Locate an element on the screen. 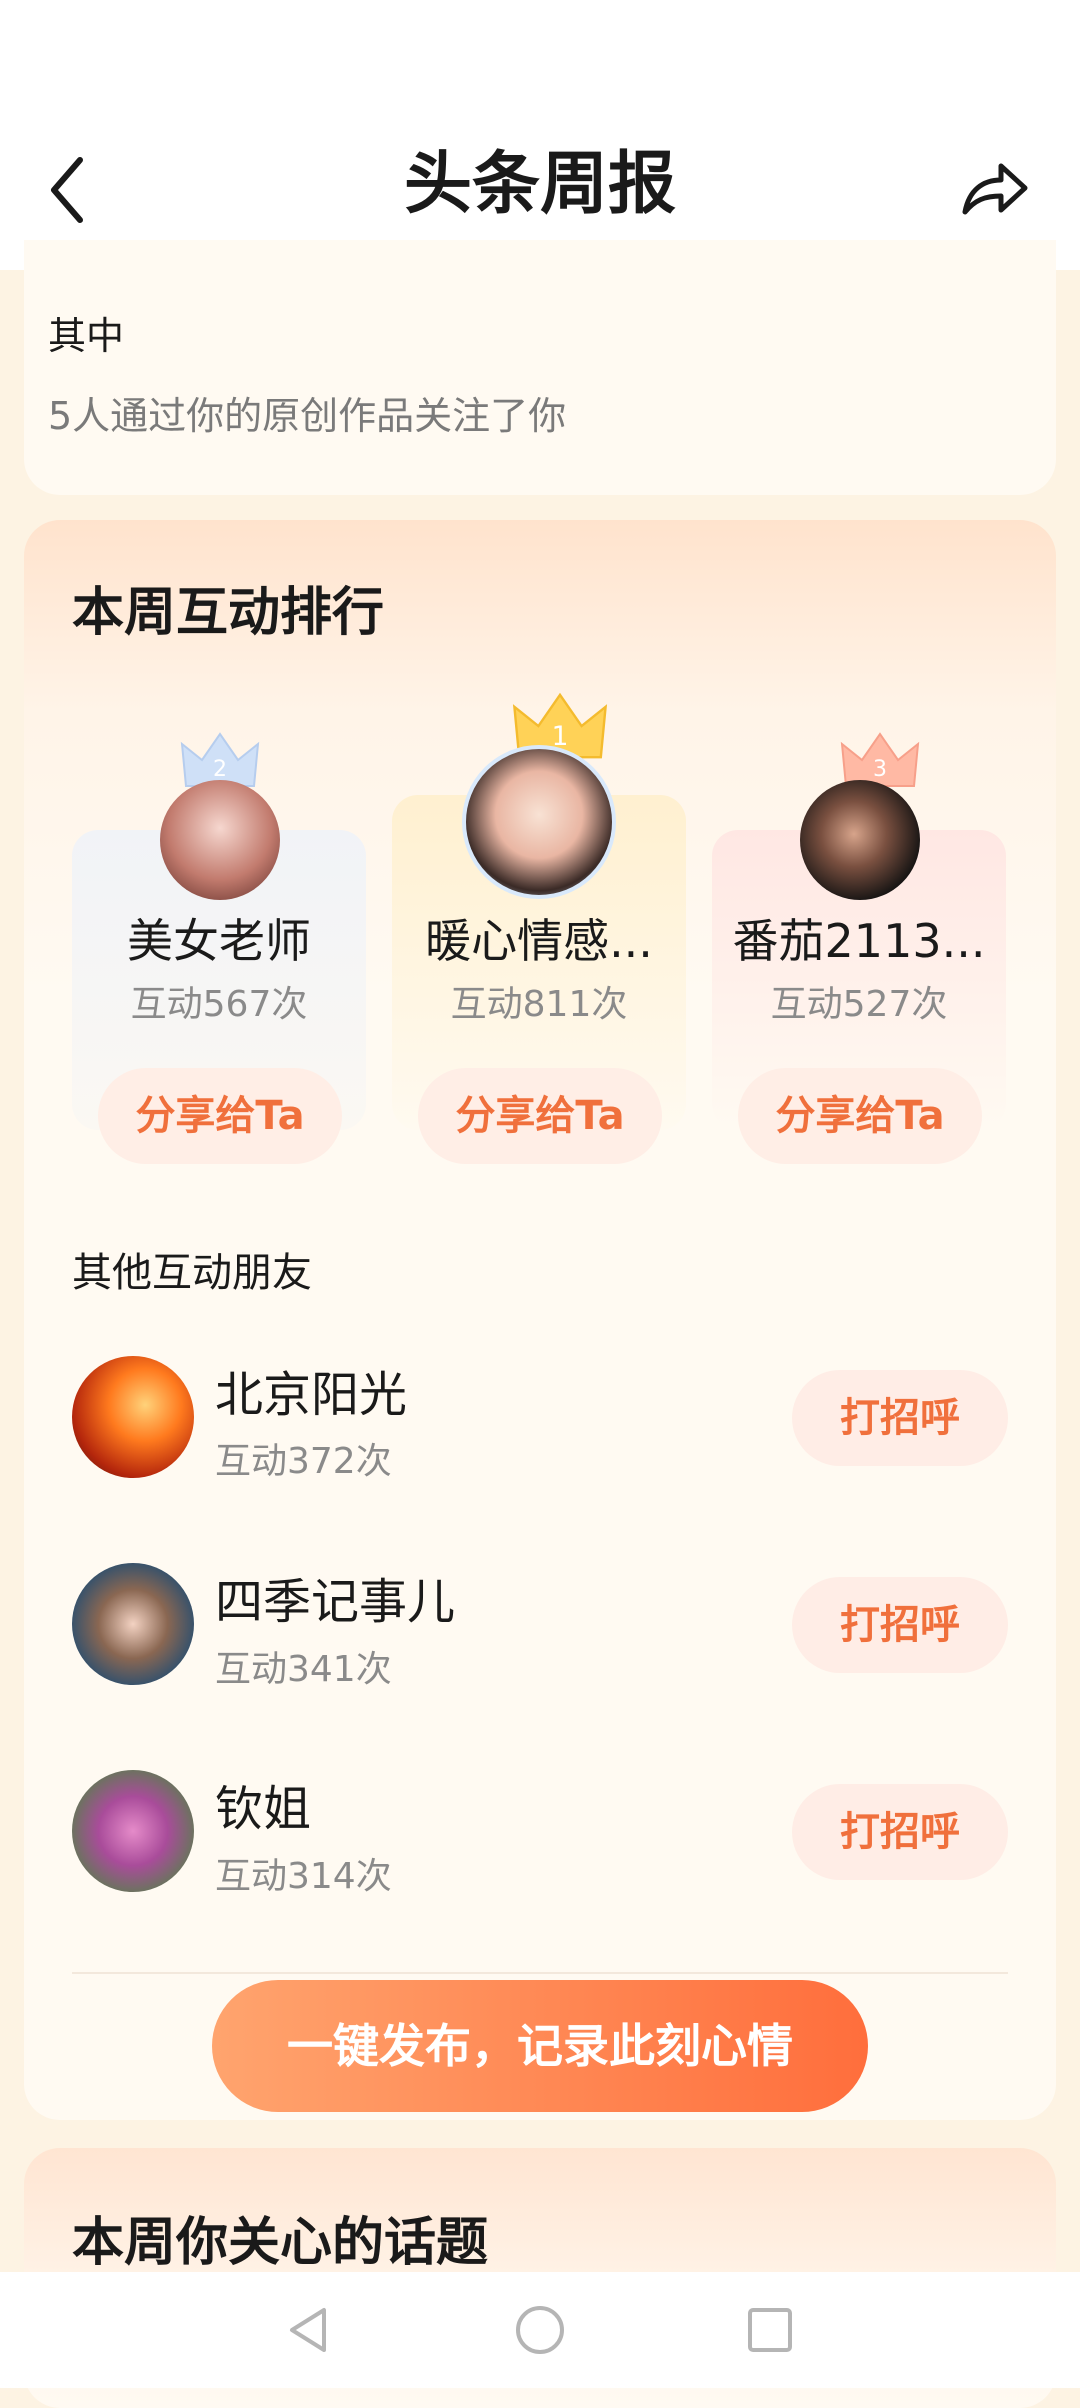 The height and width of the screenshot is (2408, 1080). divider is located at coordinates (540, 1973).